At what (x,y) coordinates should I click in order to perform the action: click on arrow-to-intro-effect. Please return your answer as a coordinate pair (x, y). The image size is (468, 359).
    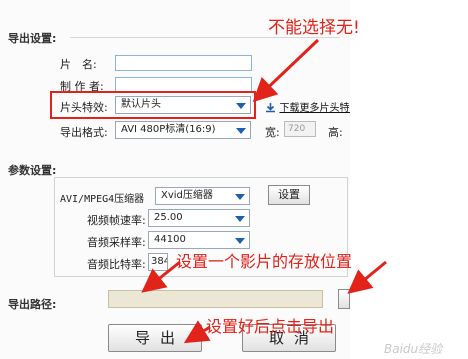
    Looking at the image, I should click on (286, 70).